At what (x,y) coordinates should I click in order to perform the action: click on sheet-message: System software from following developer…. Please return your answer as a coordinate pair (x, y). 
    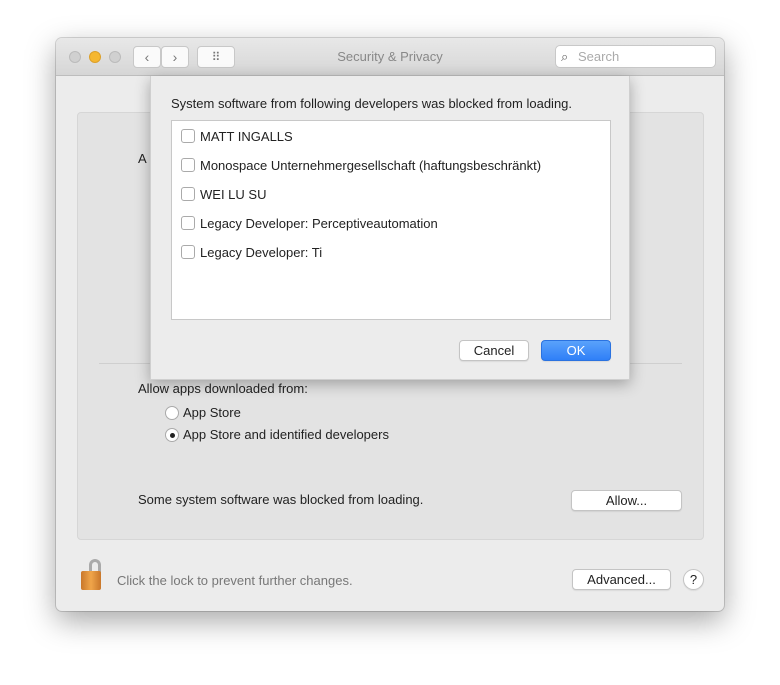
    Looking at the image, I should click on (372, 103).